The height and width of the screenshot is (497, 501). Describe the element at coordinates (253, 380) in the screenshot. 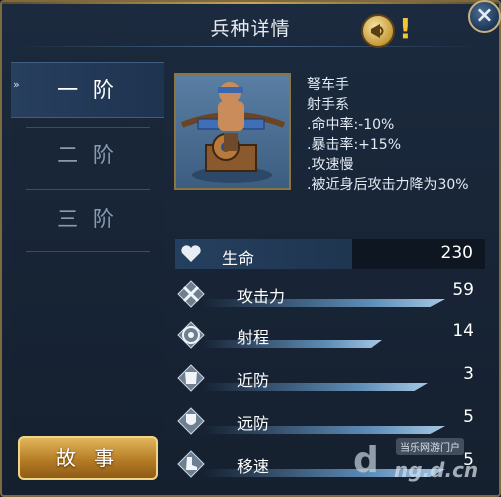

I see `stat-label: 近防` at that location.